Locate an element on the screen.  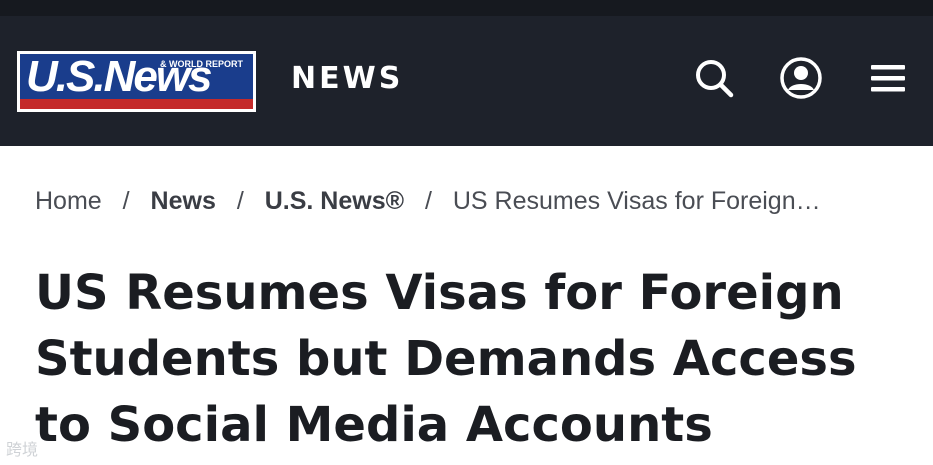
headline-line: US Resumes Visas for Foreign is located at coordinates (439, 293).